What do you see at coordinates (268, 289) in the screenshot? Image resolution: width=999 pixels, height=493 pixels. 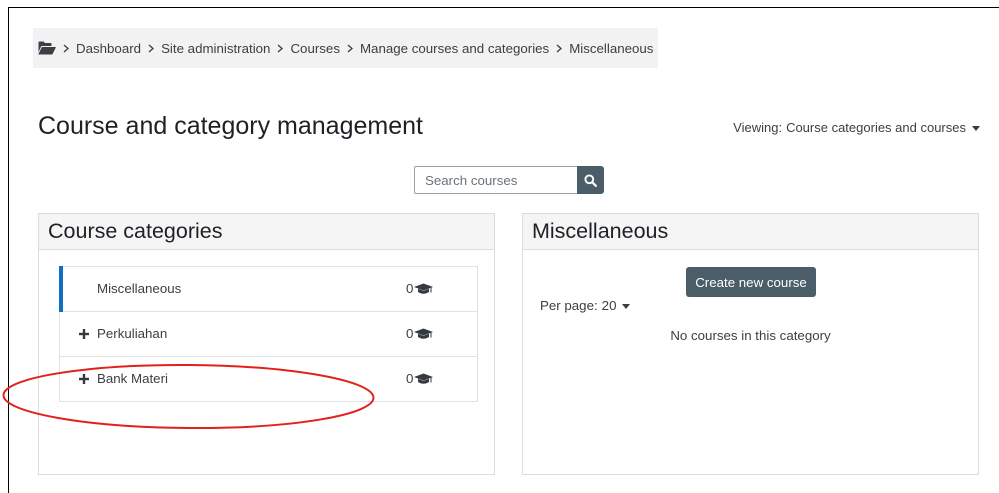 I see `category-item: Miscellaneous 0` at bounding box center [268, 289].